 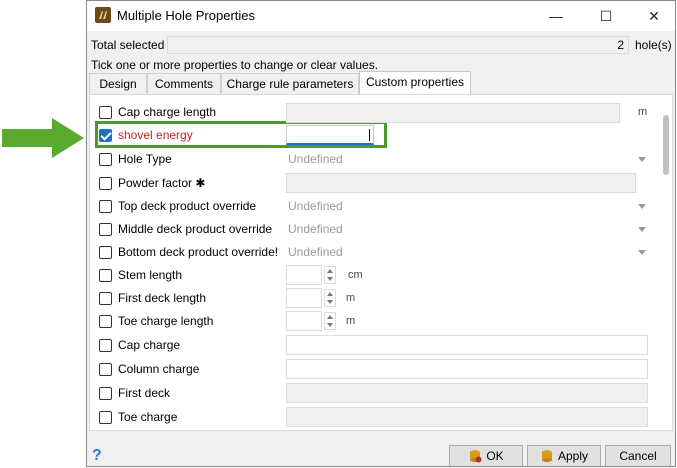 What do you see at coordinates (186, 15) in the screenshot?
I see `window-title: Multiple Hole Properties` at bounding box center [186, 15].